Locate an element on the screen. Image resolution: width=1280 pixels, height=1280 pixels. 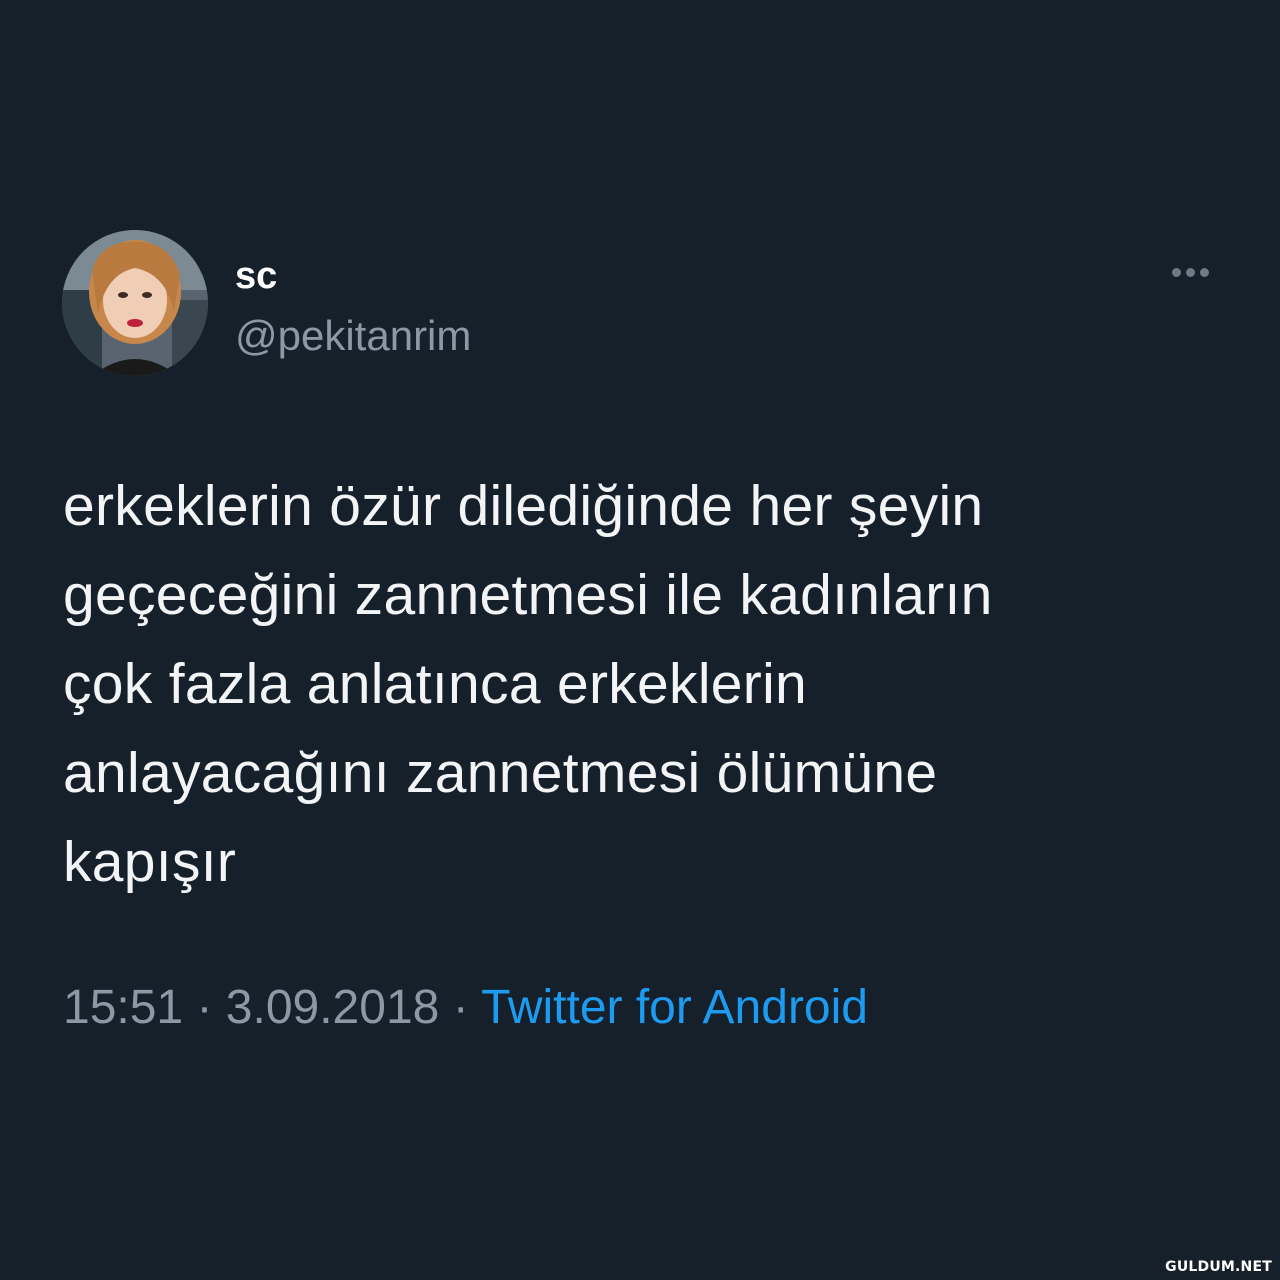
user-handle: @pekitanrim is located at coordinates (353, 336).